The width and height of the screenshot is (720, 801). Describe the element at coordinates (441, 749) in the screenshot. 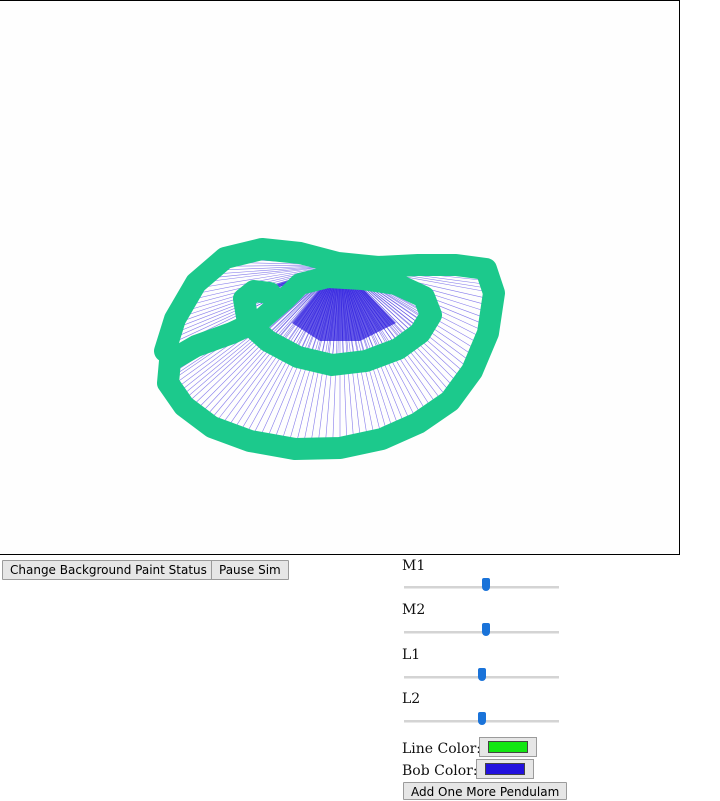

I see `line-color-label: Line Color:` at that location.